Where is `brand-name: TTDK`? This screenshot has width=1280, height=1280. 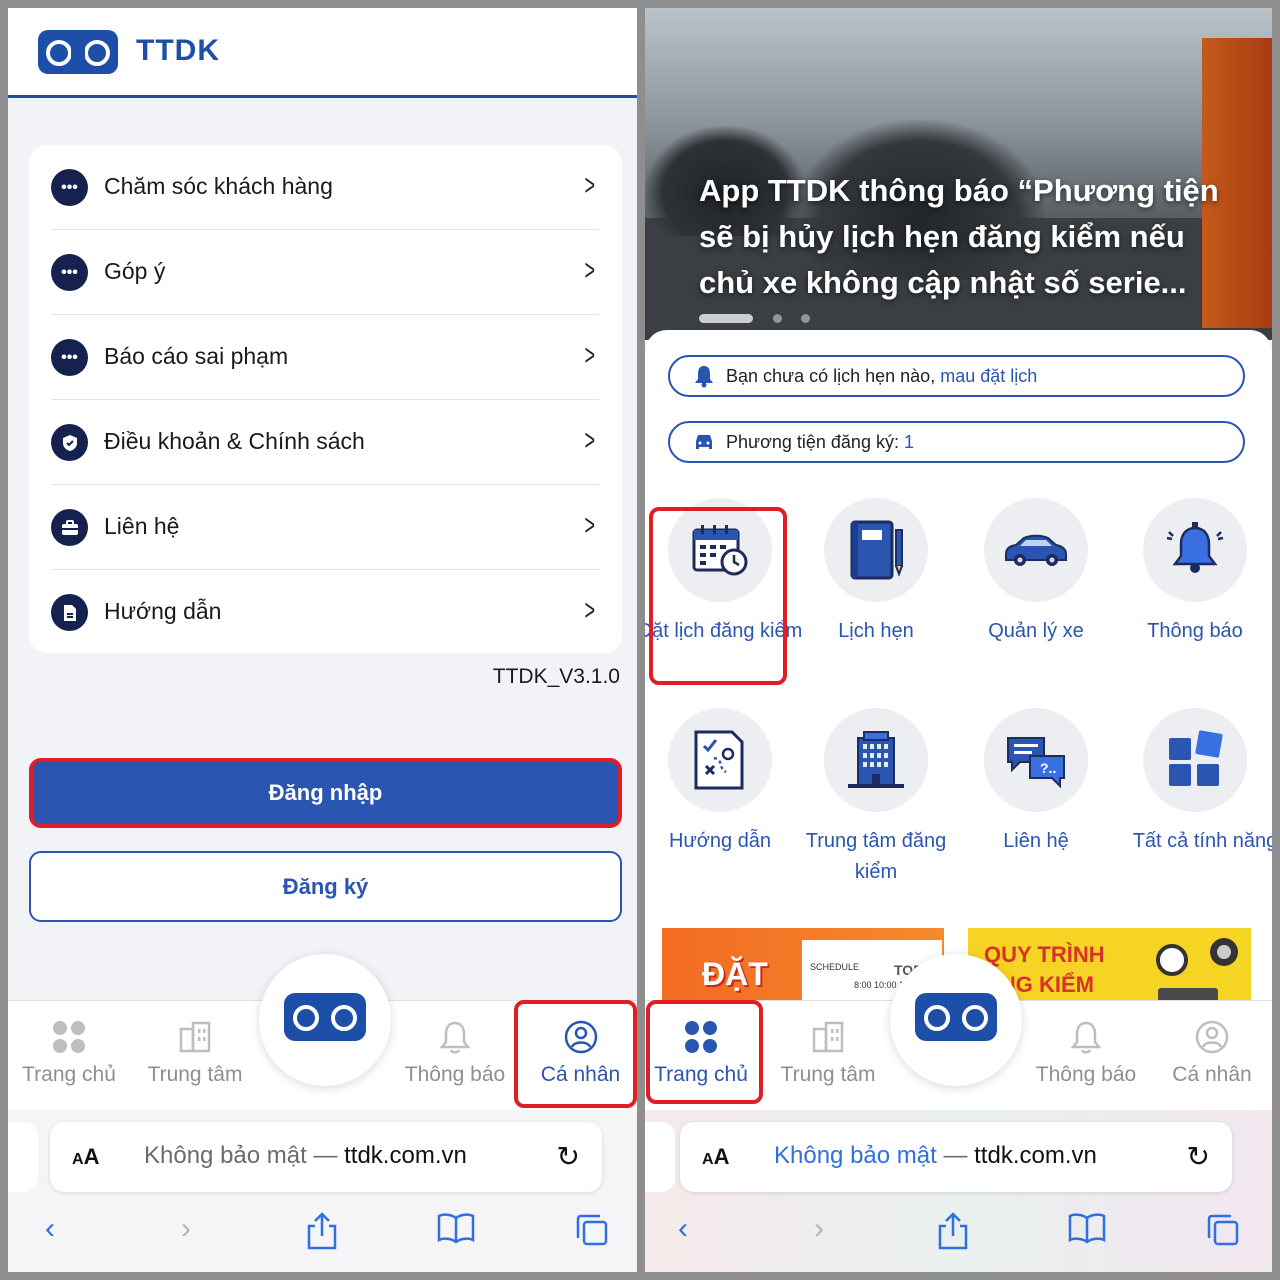
brand-name: TTDK is located at coordinates (178, 50).